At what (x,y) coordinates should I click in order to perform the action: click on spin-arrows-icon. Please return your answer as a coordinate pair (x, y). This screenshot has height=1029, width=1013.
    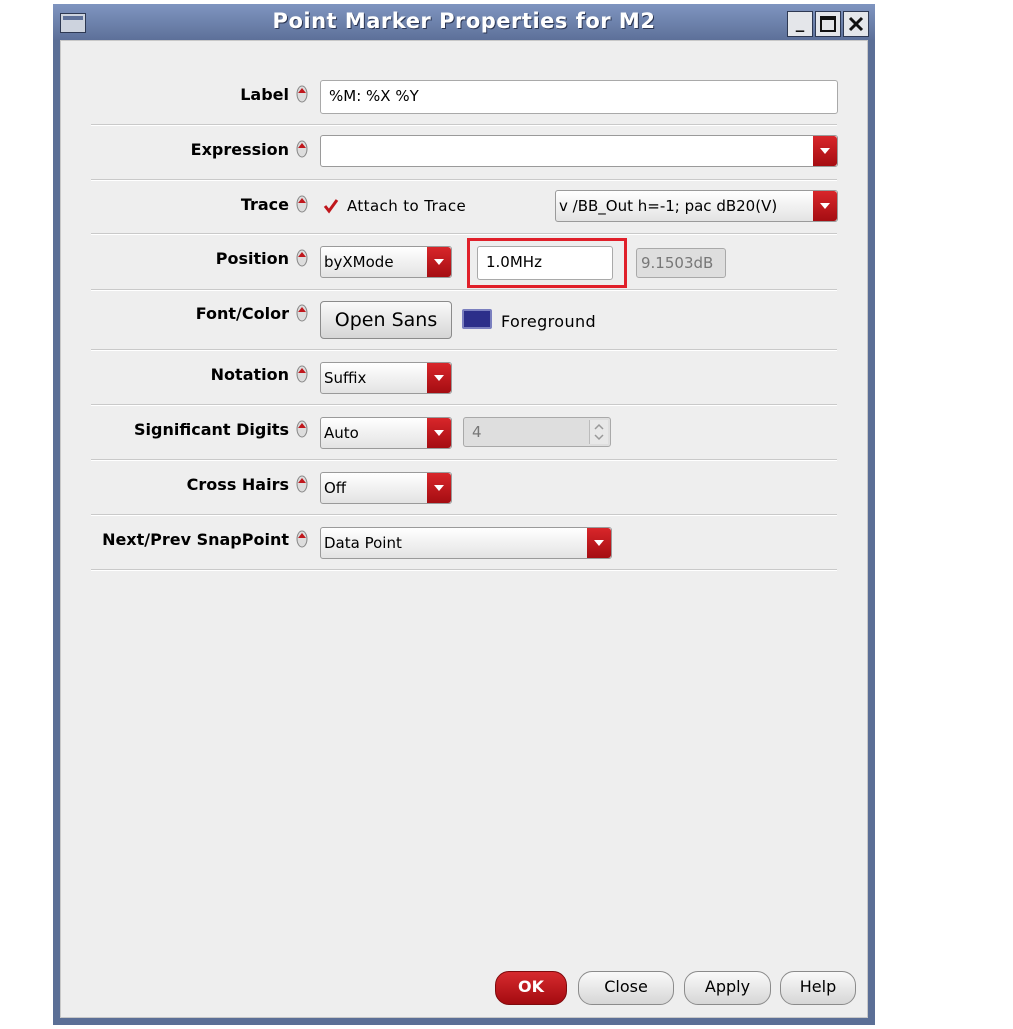
    Looking at the image, I should click on (598, 432).